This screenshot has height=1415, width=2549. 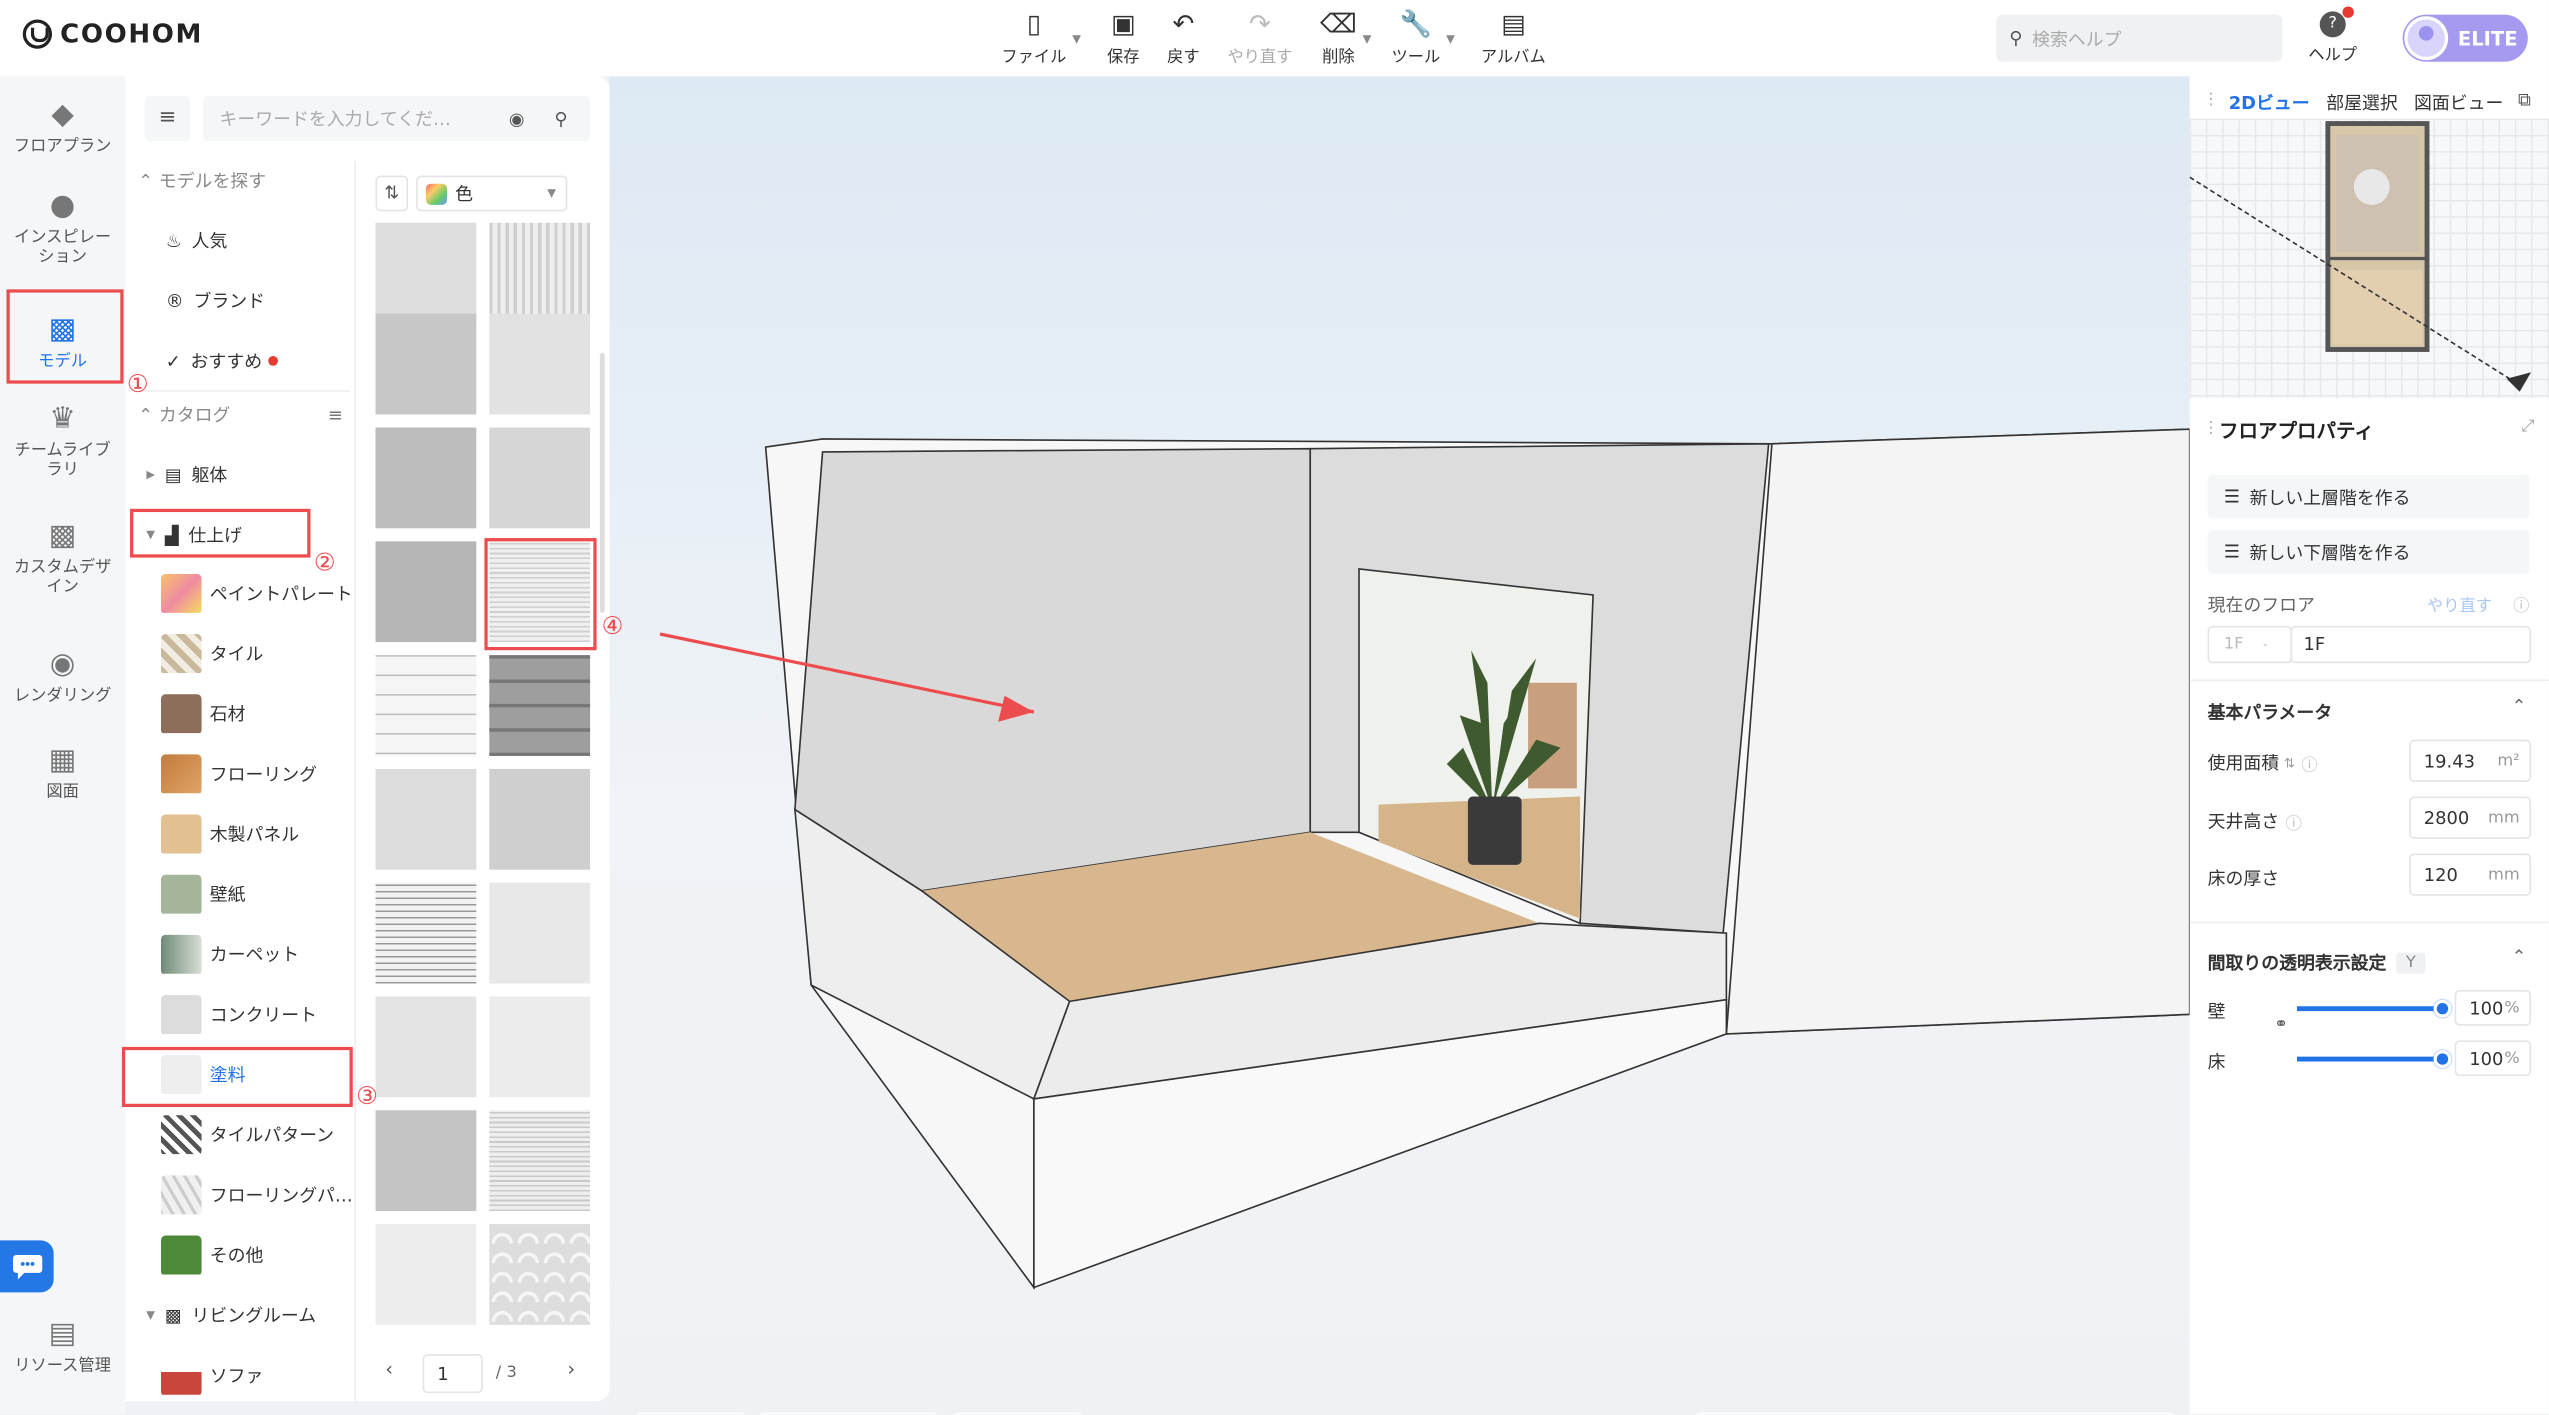 What do you see at coordinates (2411, 644) in the screenshot?
I see `floor-name-input: 1F` at bounding box center [2411, 644].